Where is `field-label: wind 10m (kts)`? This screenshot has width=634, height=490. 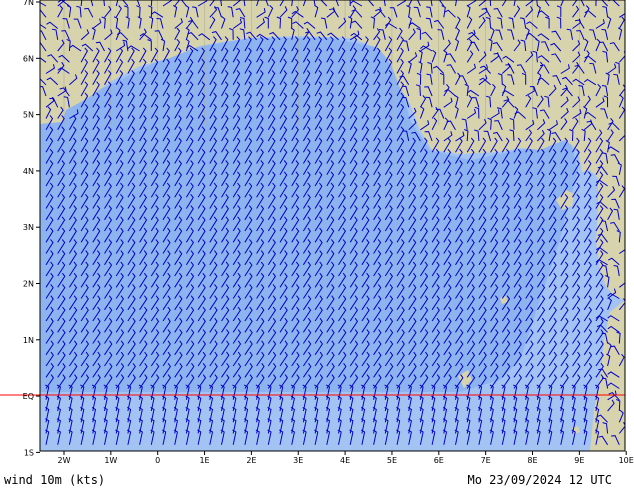 field-label: wind 10m (kts) is located at coordinates (55, 480).